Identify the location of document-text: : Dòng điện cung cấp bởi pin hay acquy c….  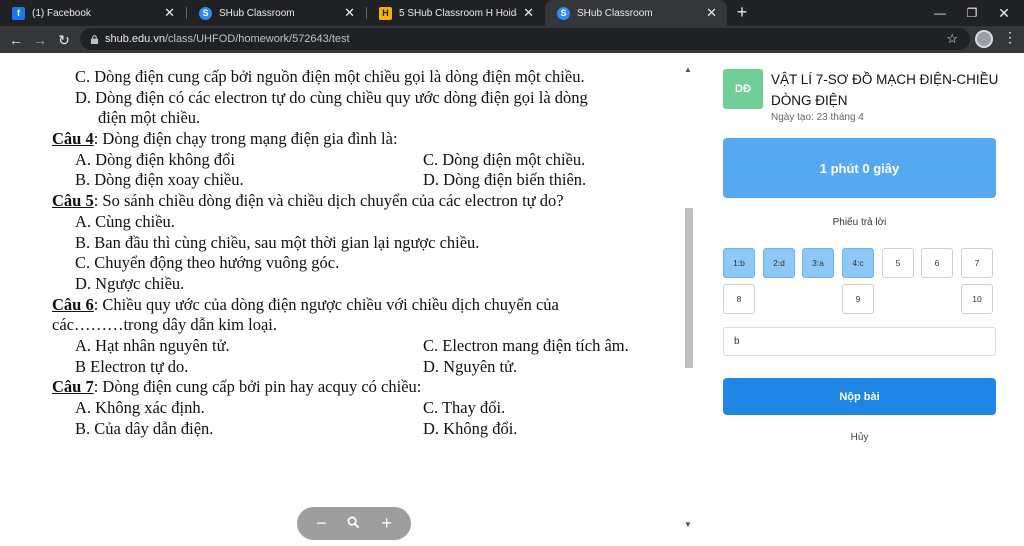
(257, 387).